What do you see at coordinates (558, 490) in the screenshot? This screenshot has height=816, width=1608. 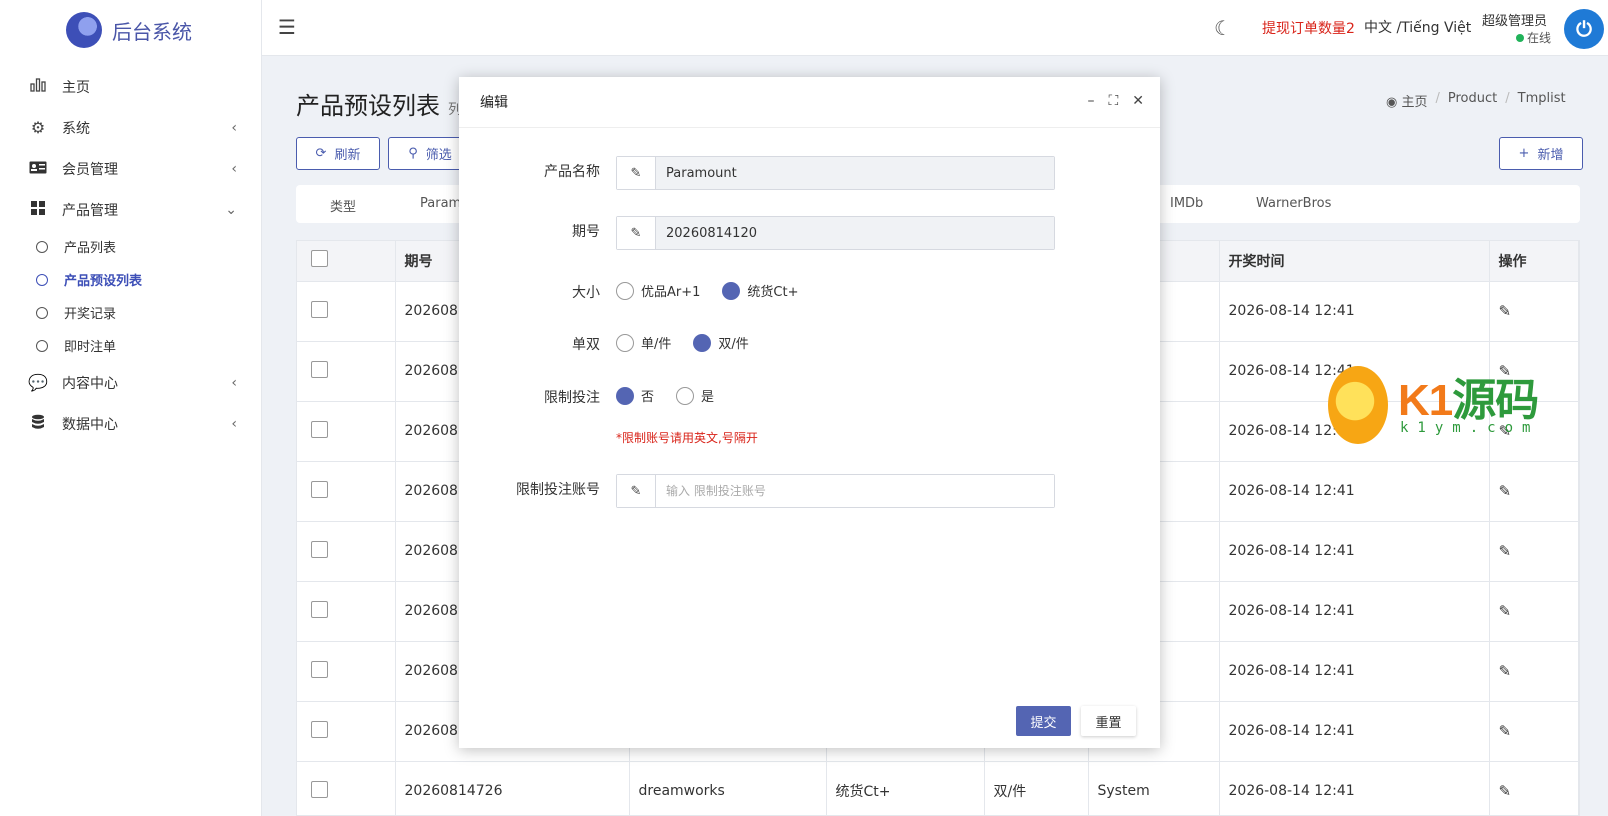 I see `limit-account-label: 限制投注账号` at bounding box center [558, 490].